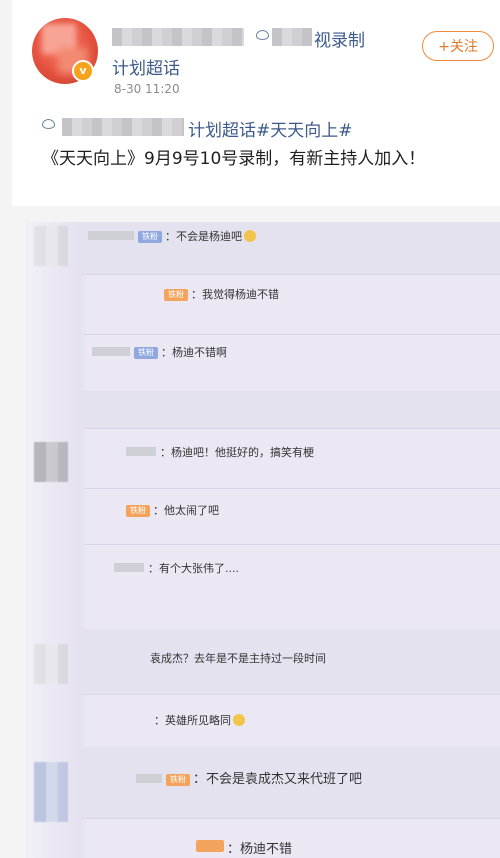 This screenshot has height=858, width=500. Describe the element at coordinates (262, 35) in the screenshot. I see `diamond-icon` at that location.